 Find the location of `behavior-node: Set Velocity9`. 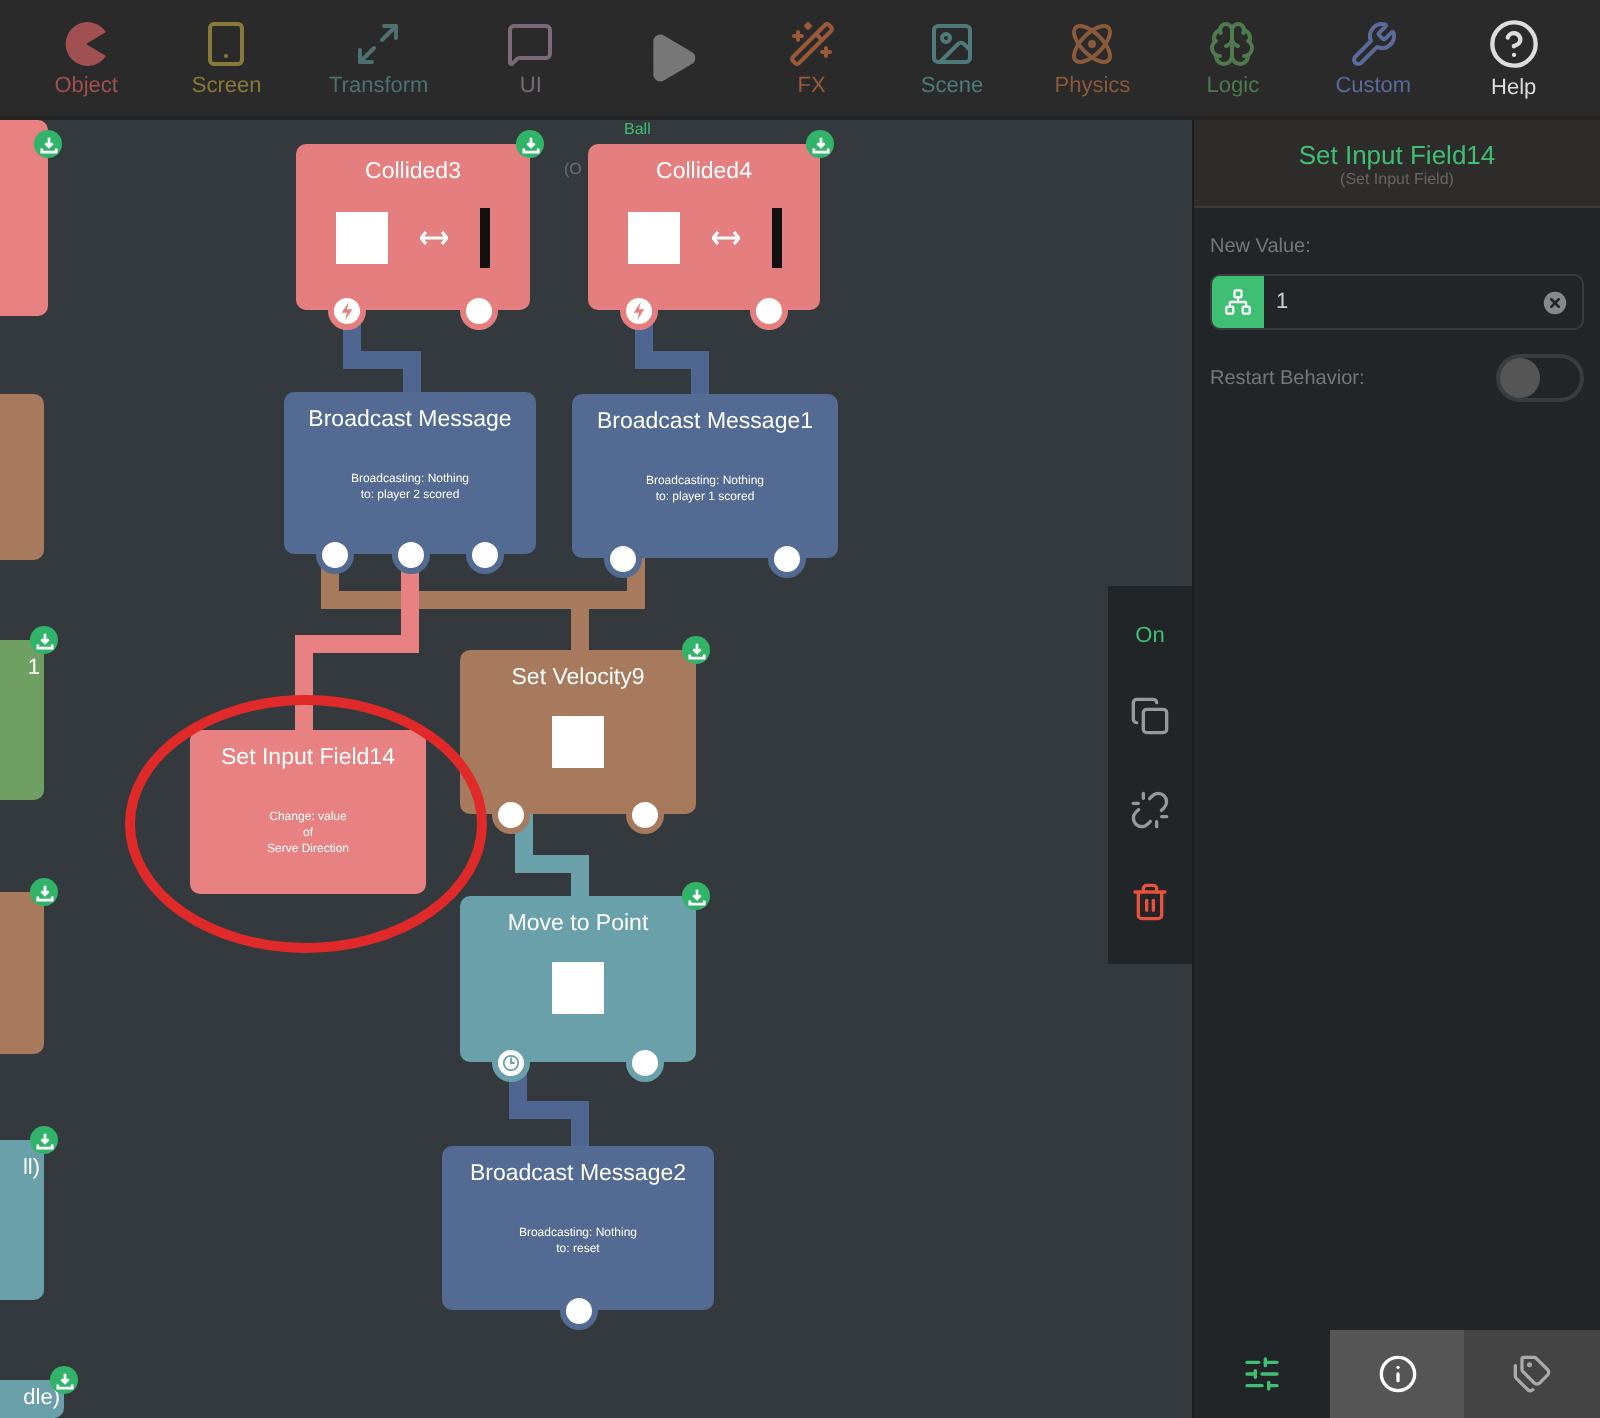

behavior-node: Set Velocity9 is located at coordinates (578, 732).